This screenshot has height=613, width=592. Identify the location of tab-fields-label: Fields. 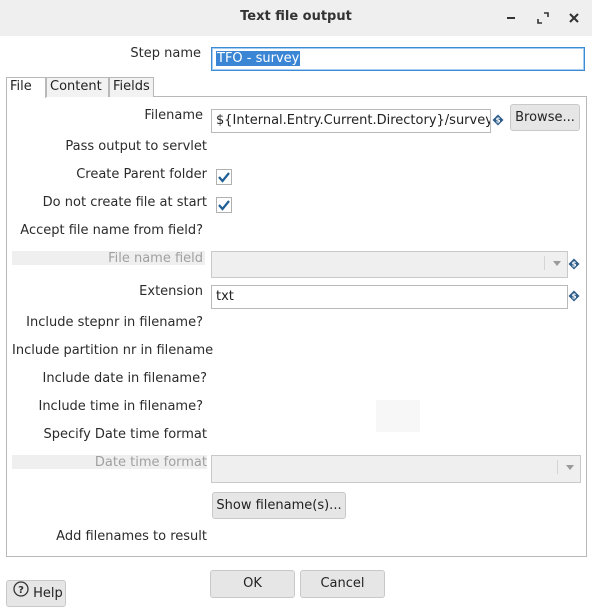
(131, 86).